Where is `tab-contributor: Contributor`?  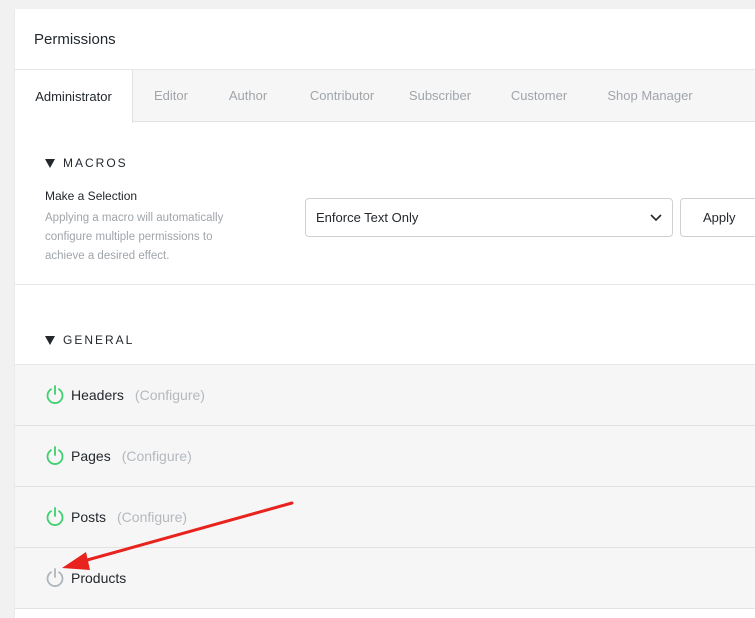 tab-contributor: Contributor is located at coordinates (342, 95).